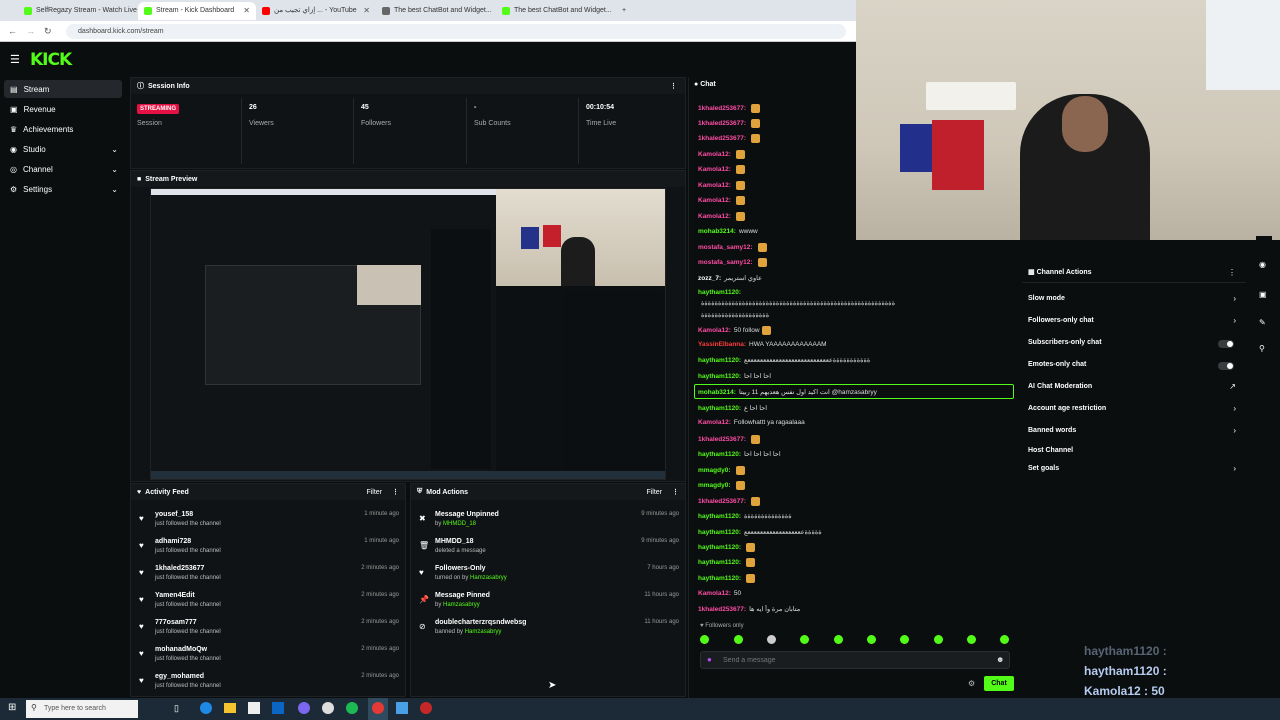  Describe the element at coordinates (15, 59) in the screenshot. I see `hamburger-menu-icon: ☰` at that location.